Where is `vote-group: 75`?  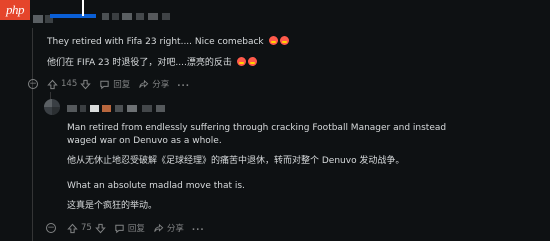 vote-group: 75 is located at coordinates (86, 228).